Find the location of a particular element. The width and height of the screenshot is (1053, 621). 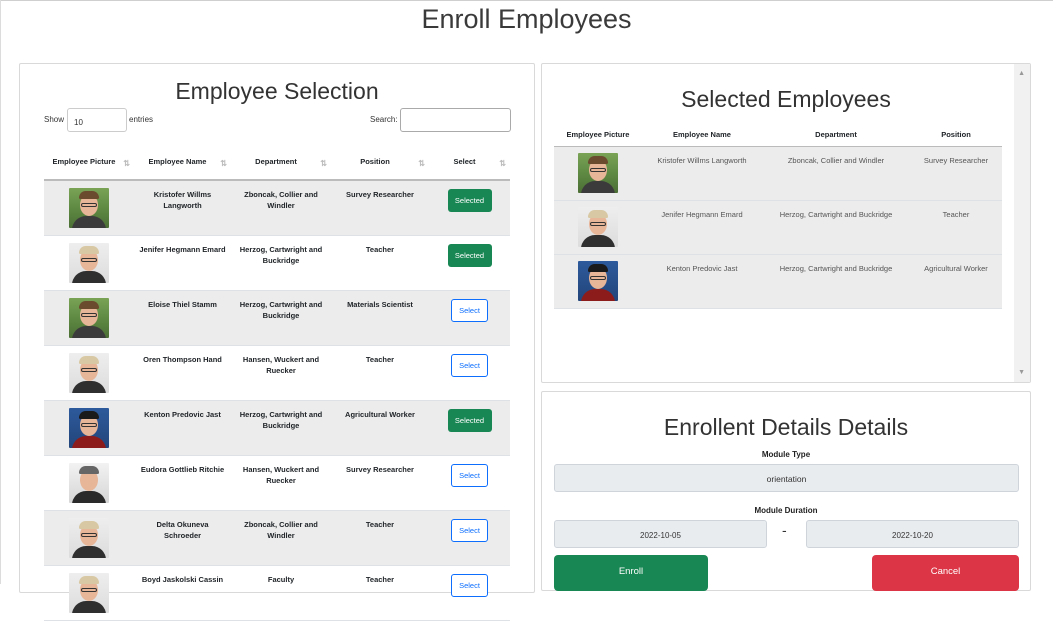

employee-name-cell: Kenton Predovic Jast is located at coordinates (702, 281).